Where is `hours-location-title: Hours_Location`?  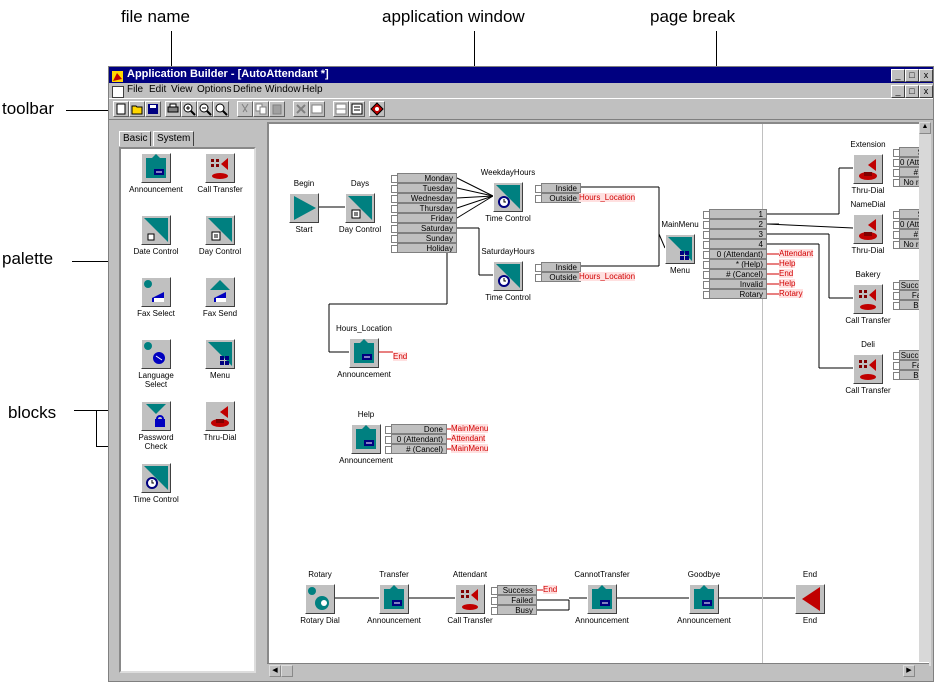 hours-location-title: Hours_Location is located at coordinates (364, 328).